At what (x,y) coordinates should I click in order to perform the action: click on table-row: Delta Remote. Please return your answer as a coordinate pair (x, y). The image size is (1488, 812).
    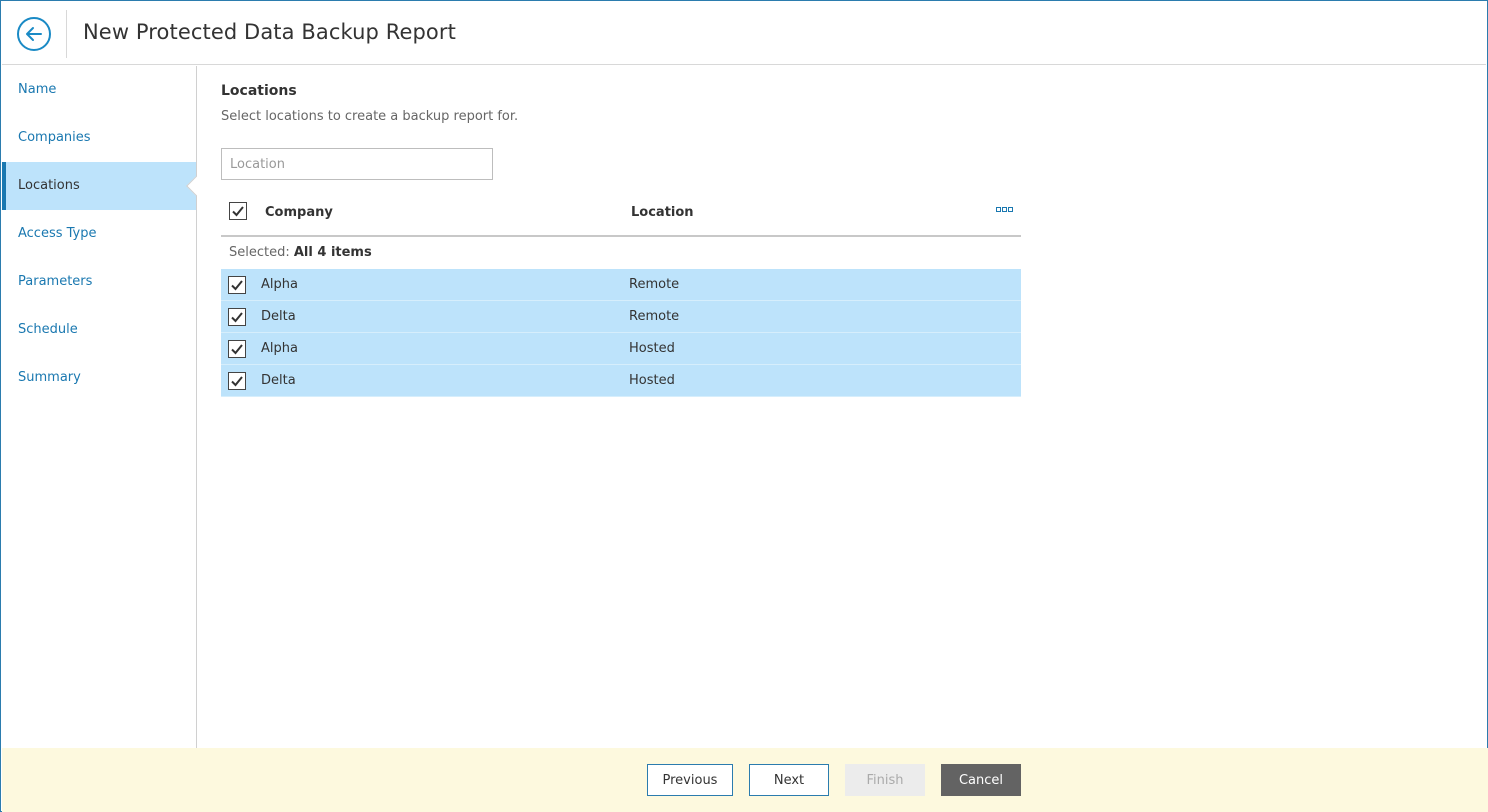
    Looking at the image, I should click on (621, 317).